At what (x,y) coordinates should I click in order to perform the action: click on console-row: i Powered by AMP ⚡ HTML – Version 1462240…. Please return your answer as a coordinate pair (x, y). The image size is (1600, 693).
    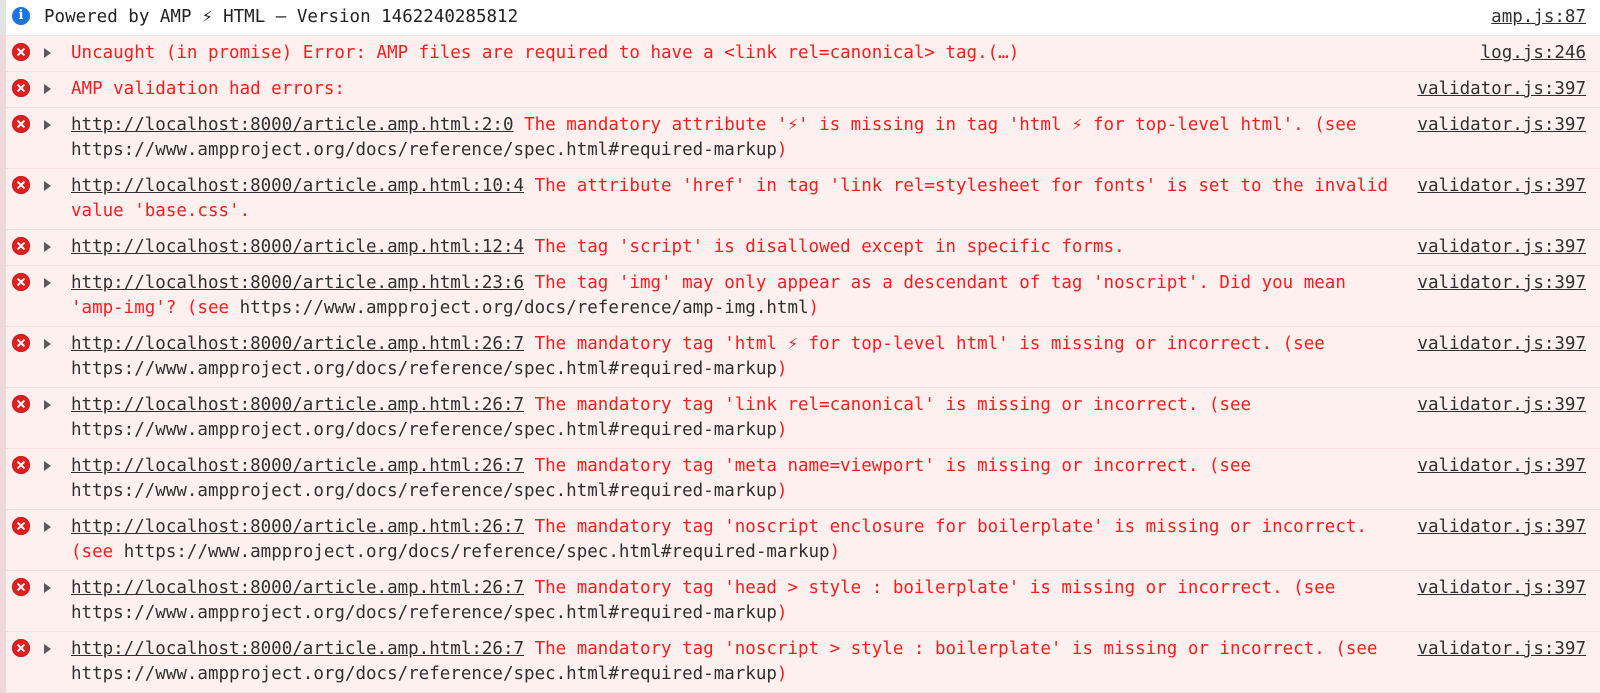
    Looking at the image, I should click on (800, 18).